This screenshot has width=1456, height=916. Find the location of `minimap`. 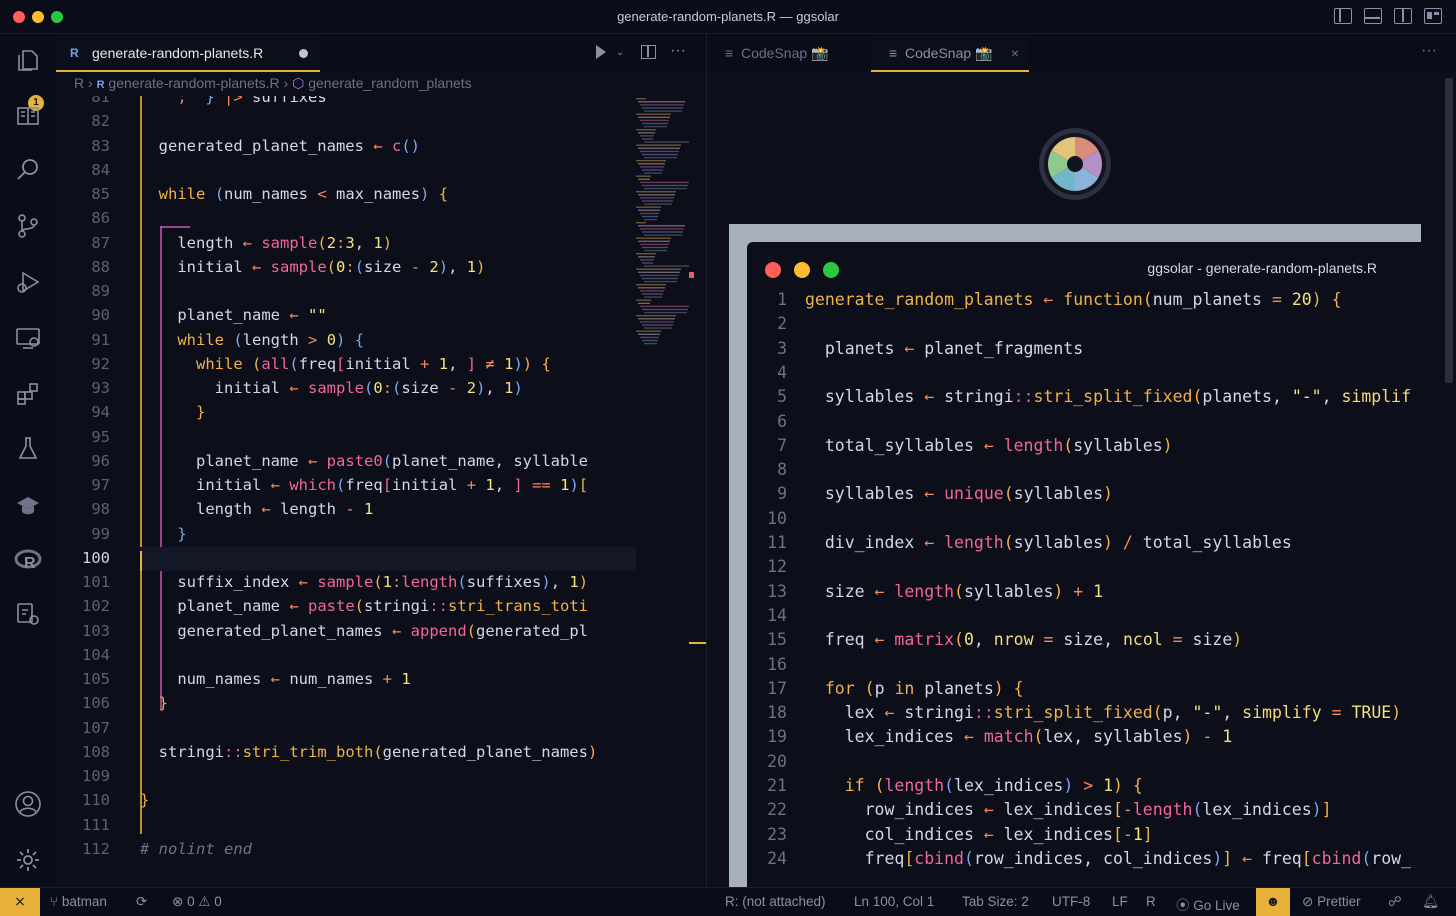

minimap is located at coordinates (664, 226).